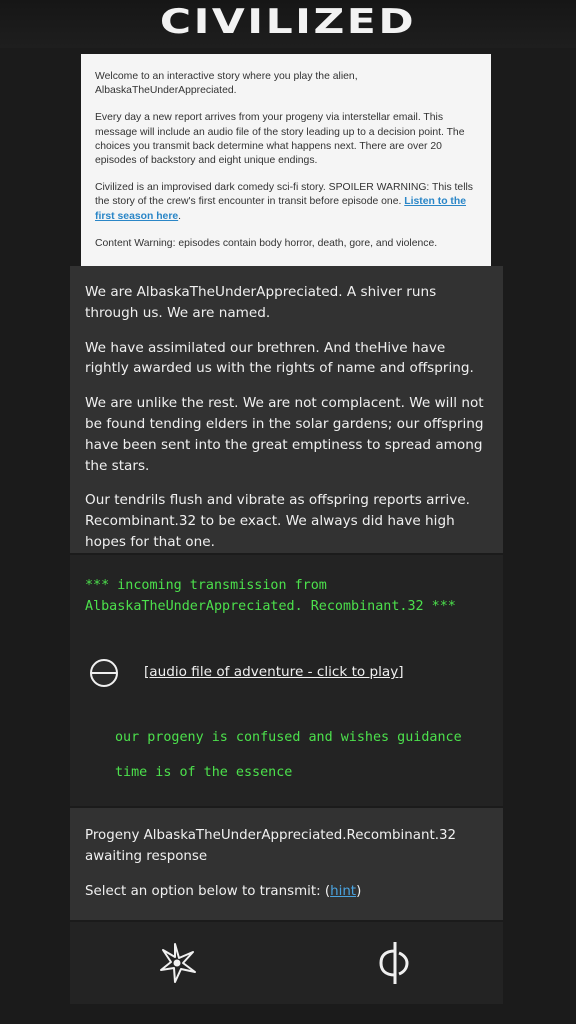  I want to click on site-logo: CIVILIZED, so click(288, 22).